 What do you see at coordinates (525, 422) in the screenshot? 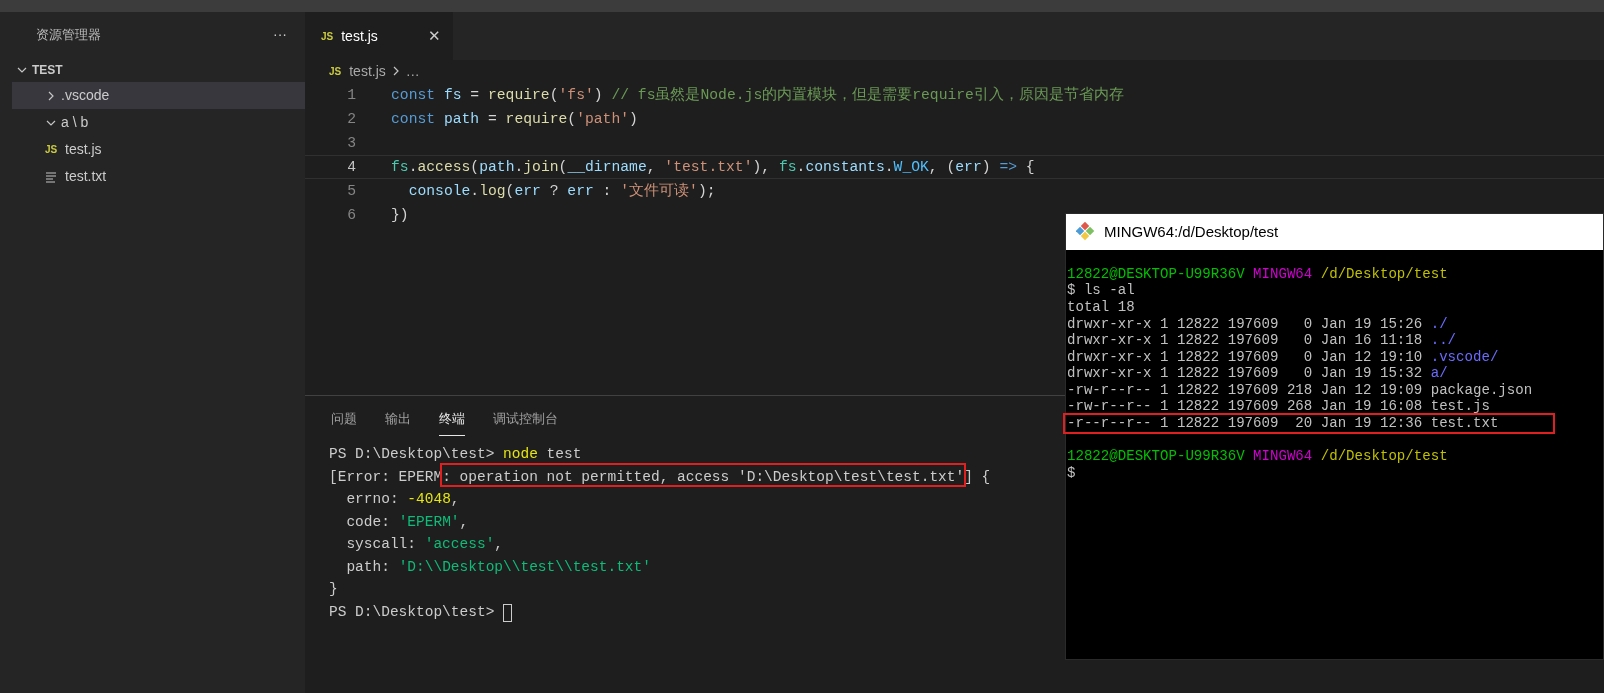
I see `panel-tab: 调试控制台` at bounding box center [525, 422].